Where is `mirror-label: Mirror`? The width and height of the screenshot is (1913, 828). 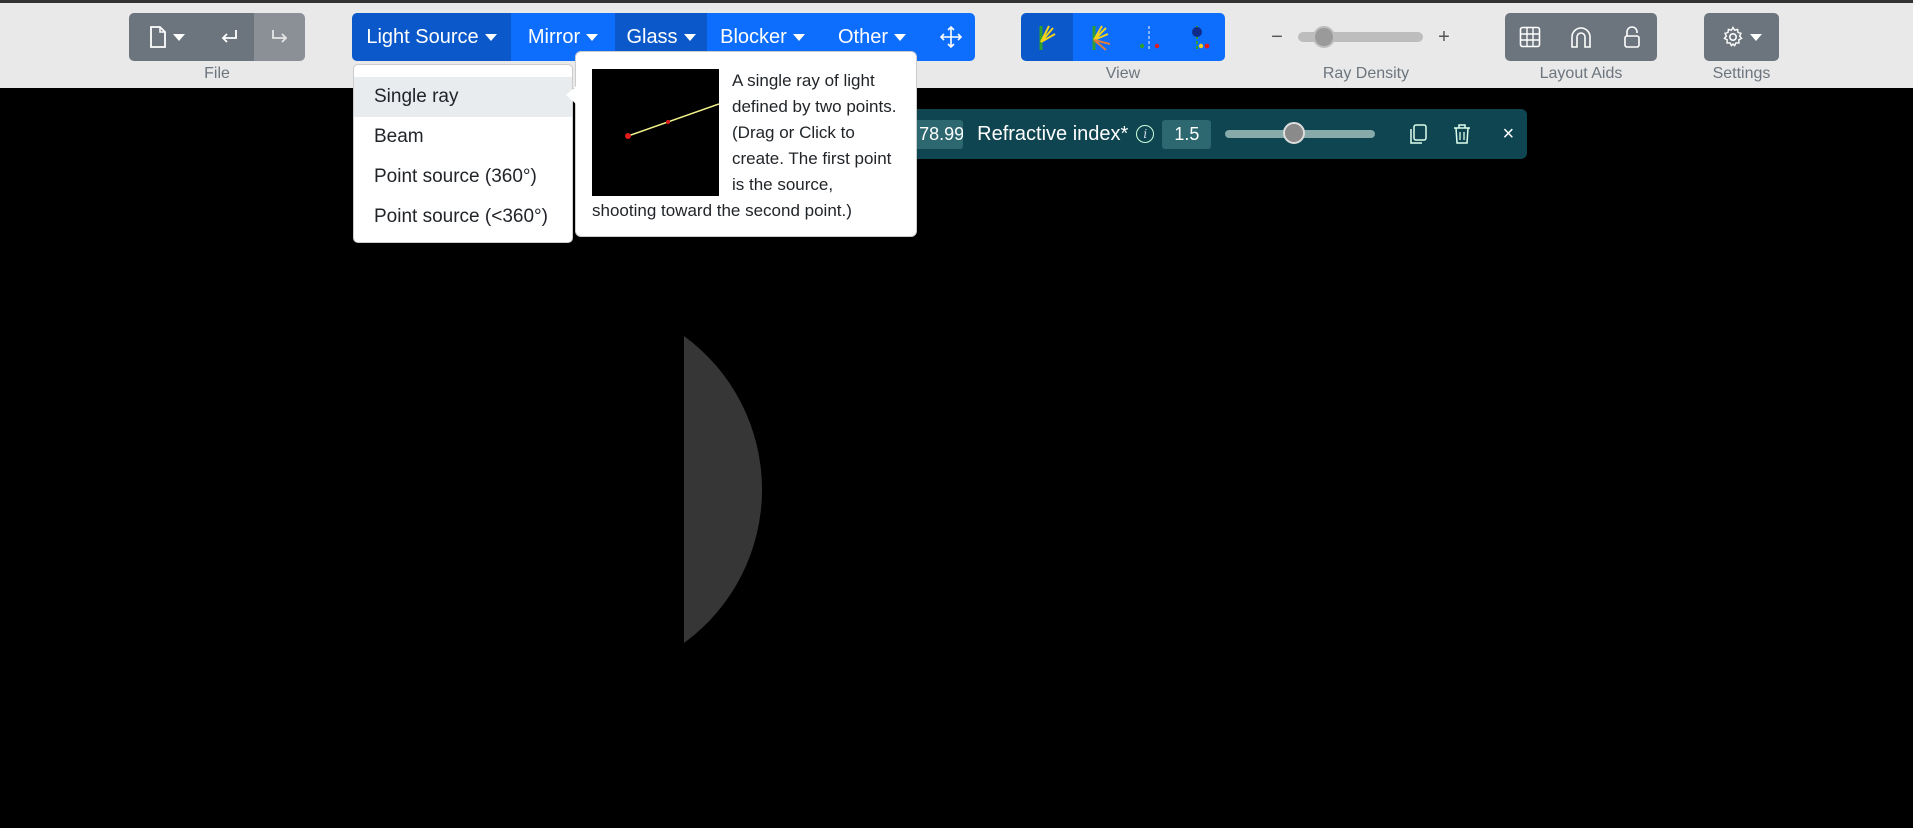 mirror-label: Mirror is located at coordinates (554, 36).